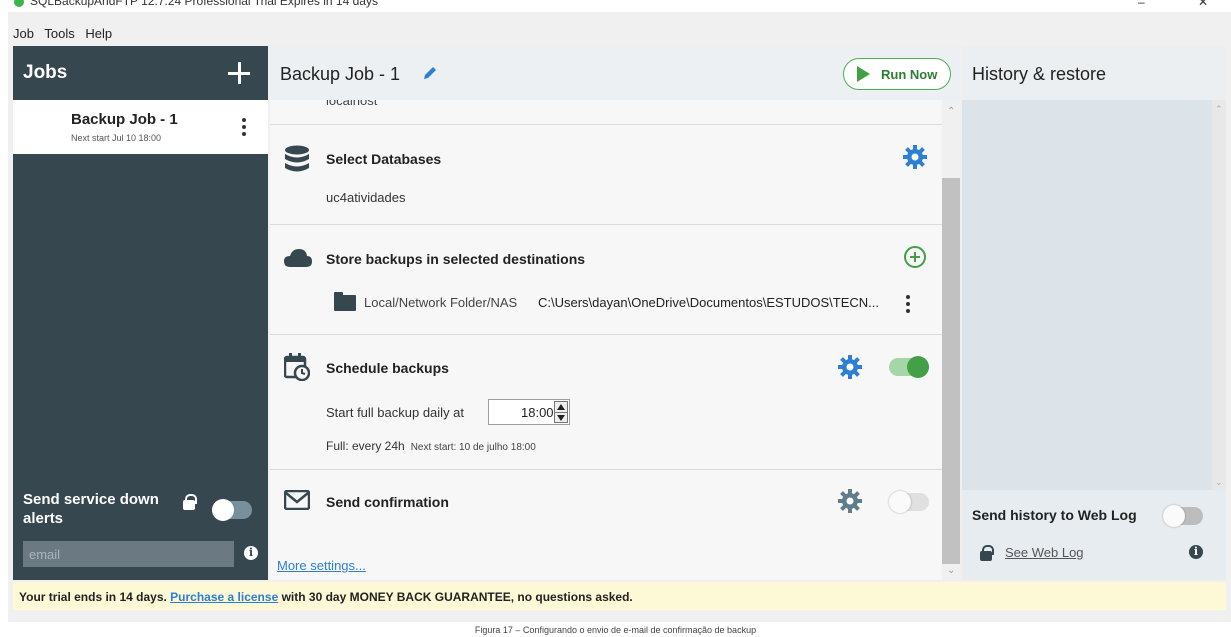 This screenshot has width=1231, height=637. I want to click on databases-gear-icon, so click(915, 157).